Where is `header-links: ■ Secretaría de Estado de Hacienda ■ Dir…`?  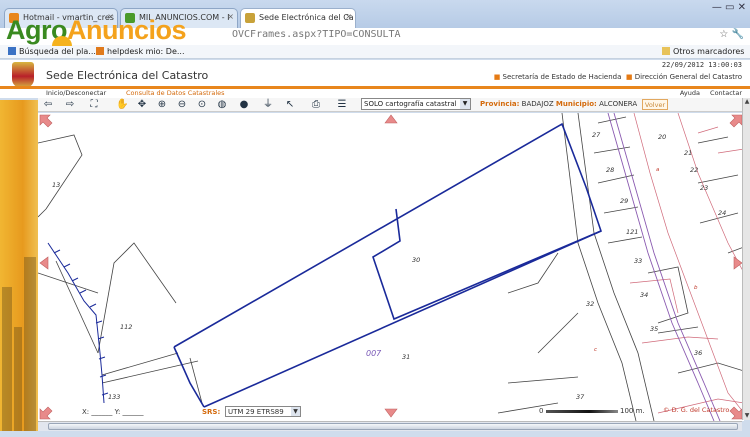
header-links: ■ Secretaría de Estado de Hacienda ■ Dir… is located at coordinates (617, 77).